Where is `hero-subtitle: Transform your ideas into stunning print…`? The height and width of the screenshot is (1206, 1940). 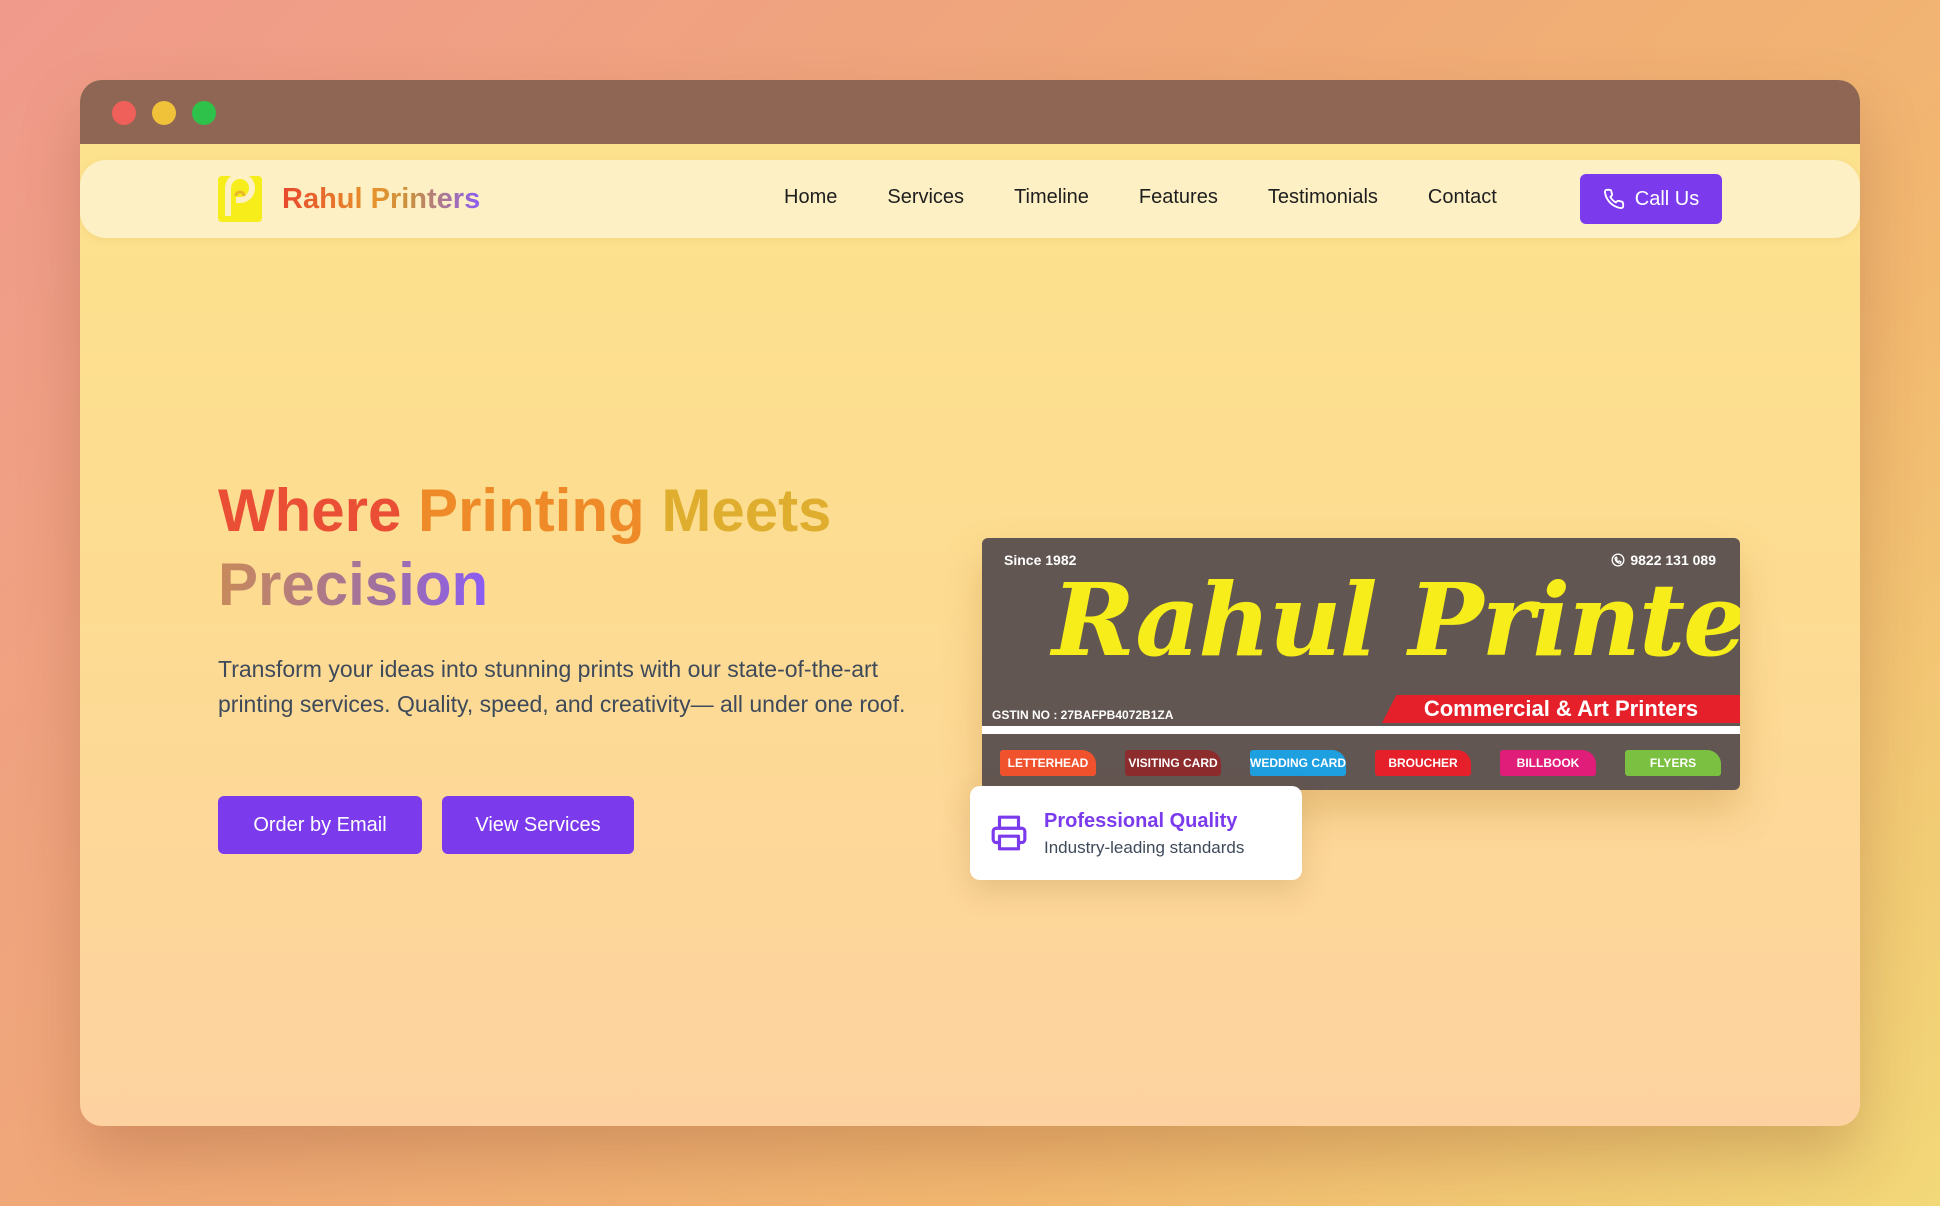 hero-subtitle: Transform your ideas into stunning print… is located at coordinates (562, 686).